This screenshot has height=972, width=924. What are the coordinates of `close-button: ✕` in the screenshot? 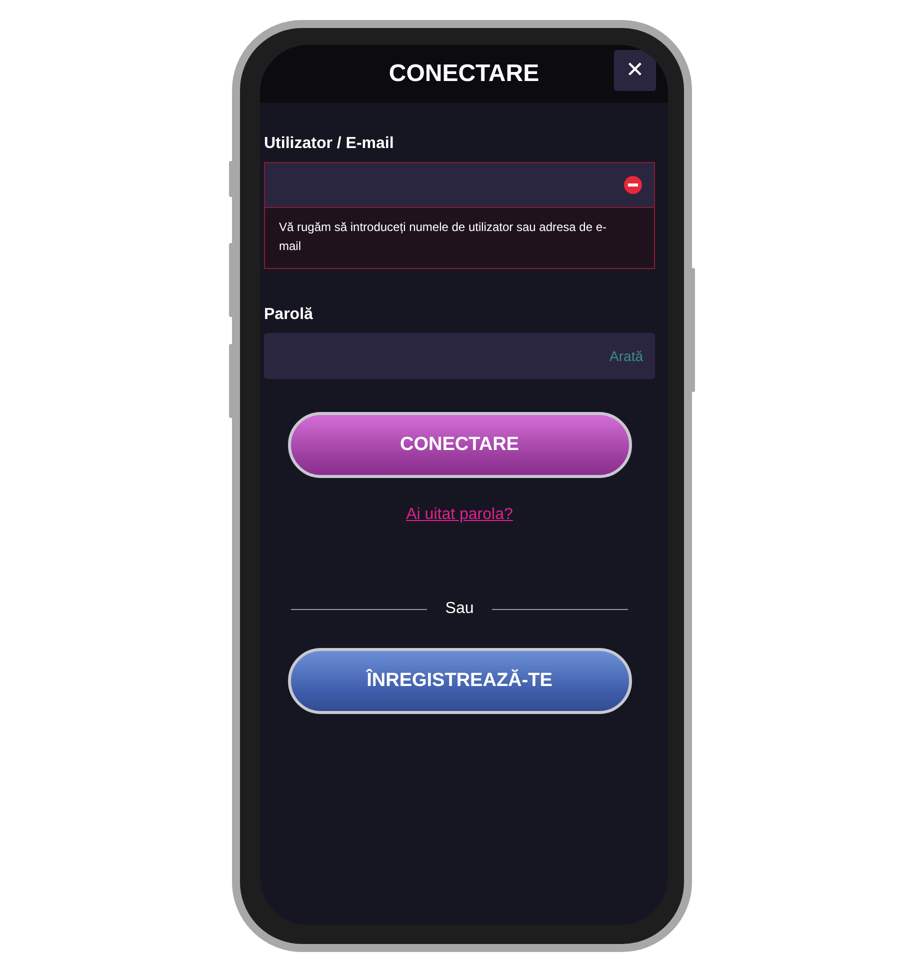 It's located at (635, 70).